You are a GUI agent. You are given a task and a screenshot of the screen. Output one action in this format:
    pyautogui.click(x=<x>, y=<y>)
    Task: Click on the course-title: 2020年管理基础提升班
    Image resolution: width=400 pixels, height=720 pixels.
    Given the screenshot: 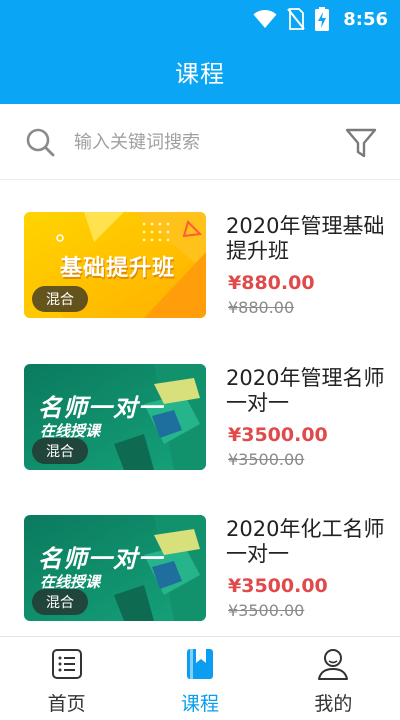 What is the action you would take?
    pyautogui.click(x=306, y=239)
    